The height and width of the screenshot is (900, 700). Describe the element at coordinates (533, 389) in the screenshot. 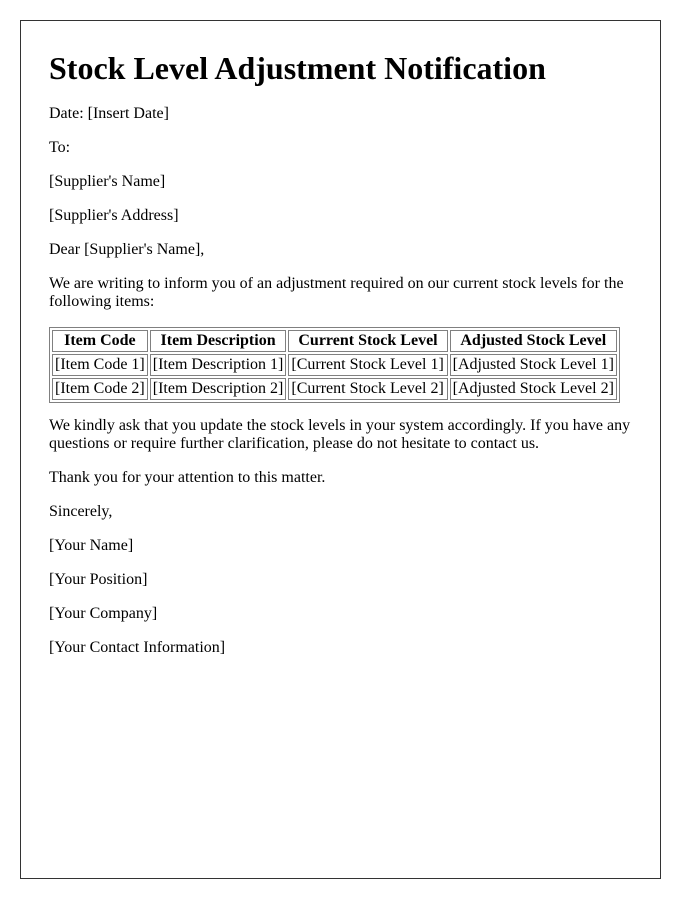

I see `cell-adjusted-stock: [Adjusted Stock Level 2]` at that location.